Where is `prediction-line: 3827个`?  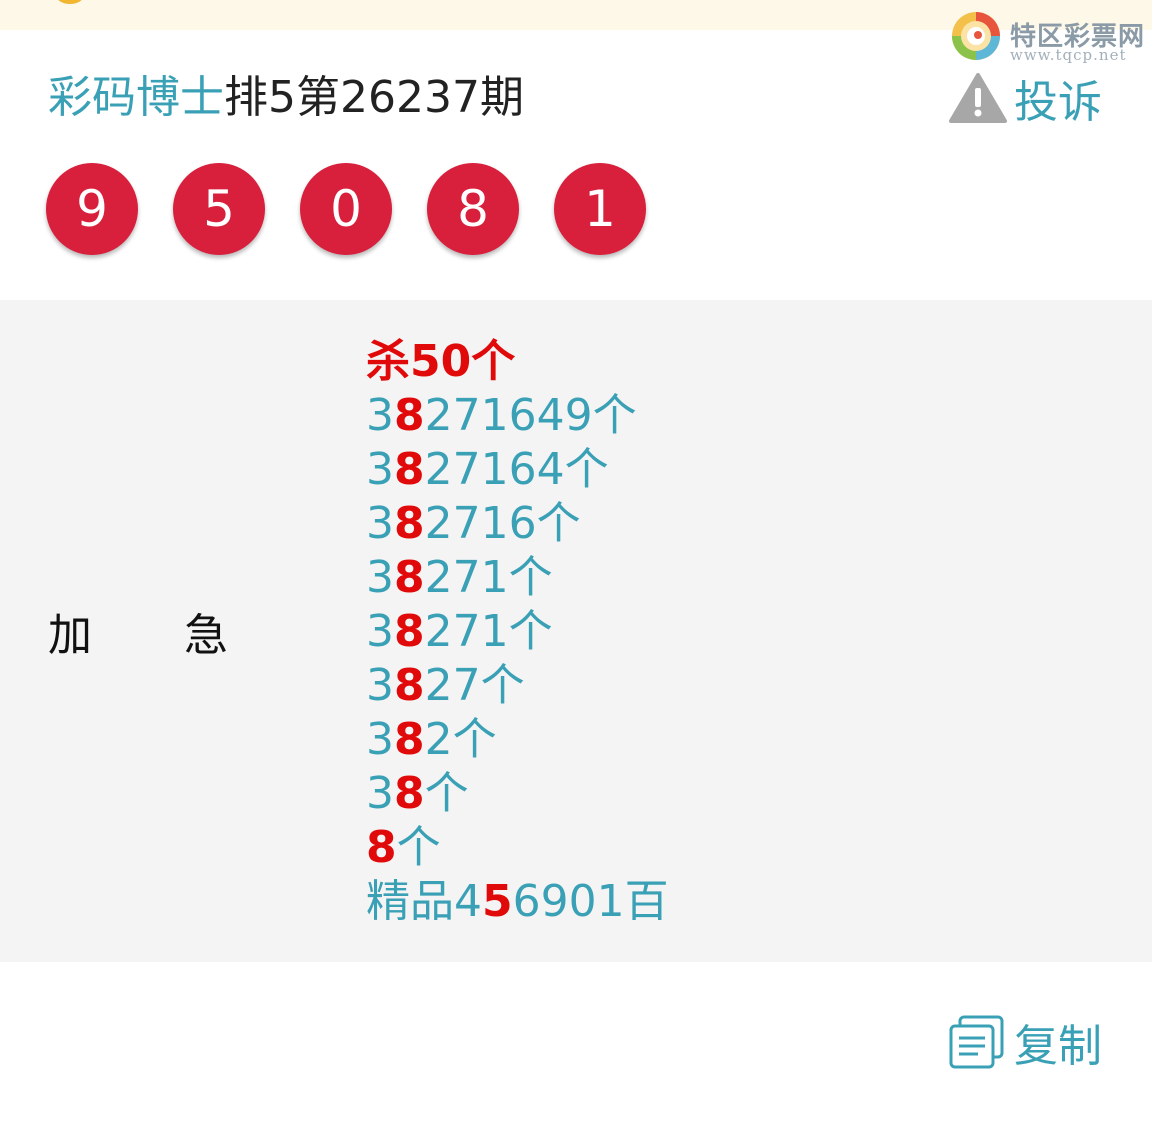
prediction-line: 3827个 is located at coordinates (517, 686).